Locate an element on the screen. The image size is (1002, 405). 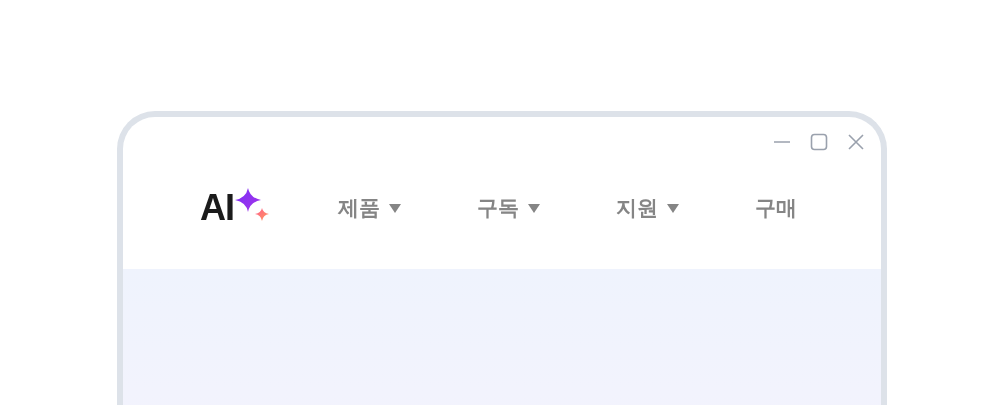
logo: AI is located at coordinates (236, 208).